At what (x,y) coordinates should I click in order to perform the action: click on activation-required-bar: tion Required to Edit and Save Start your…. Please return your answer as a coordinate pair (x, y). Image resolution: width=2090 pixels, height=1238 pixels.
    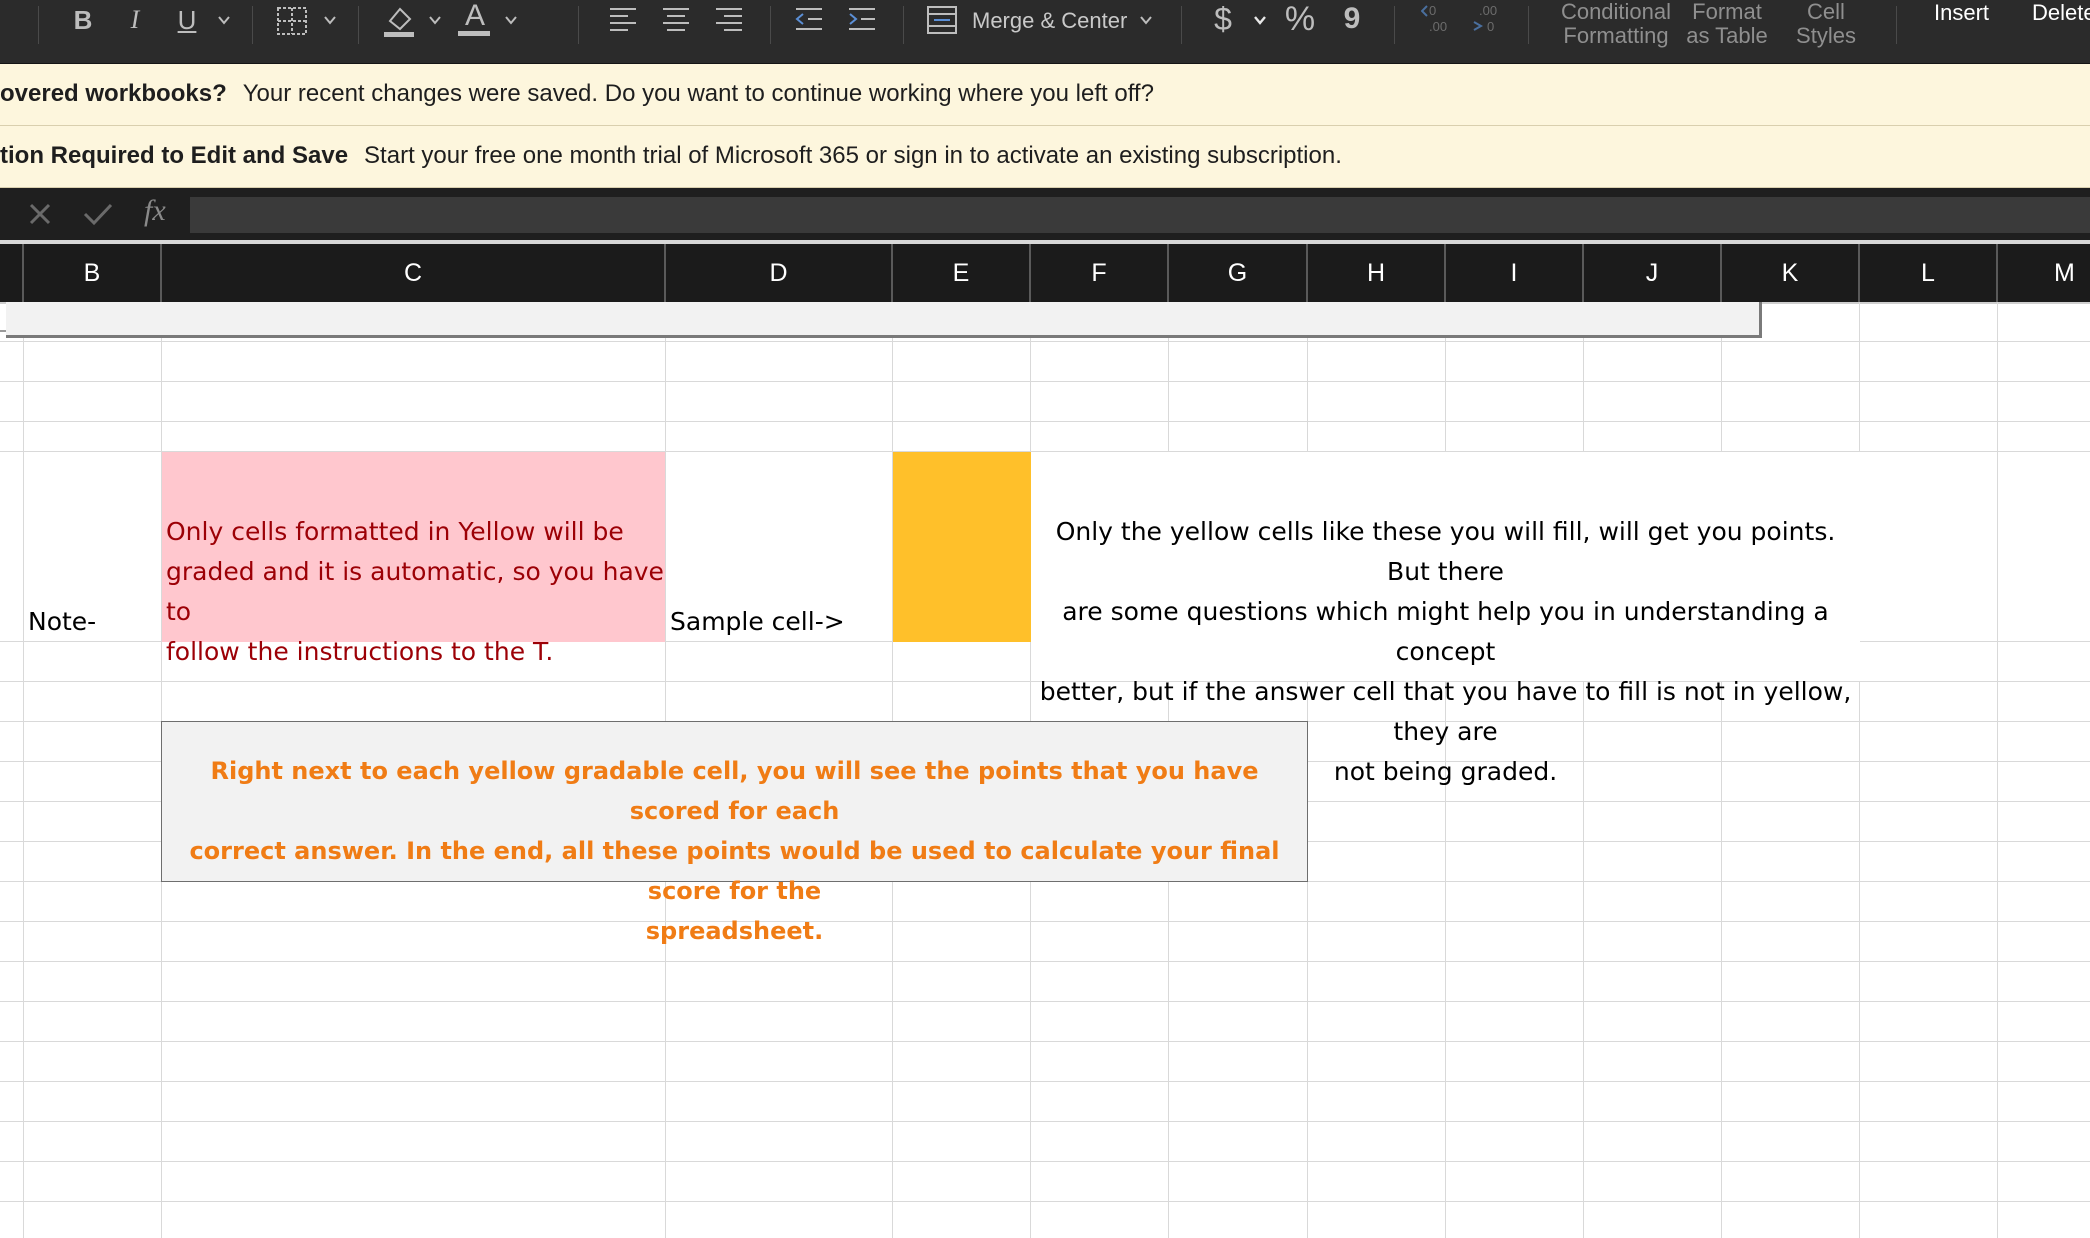
    Looking at the image, I should click on (1045, 157).